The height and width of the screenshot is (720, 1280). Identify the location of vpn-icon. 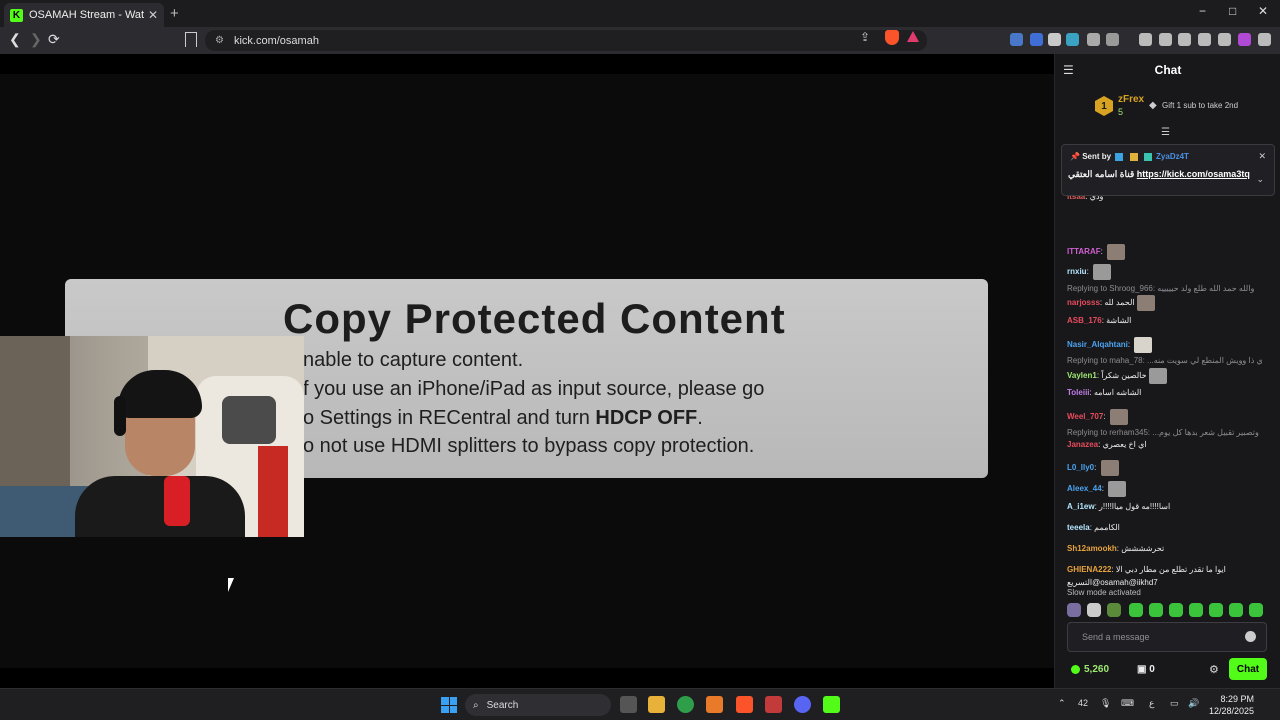
(1224, 39).